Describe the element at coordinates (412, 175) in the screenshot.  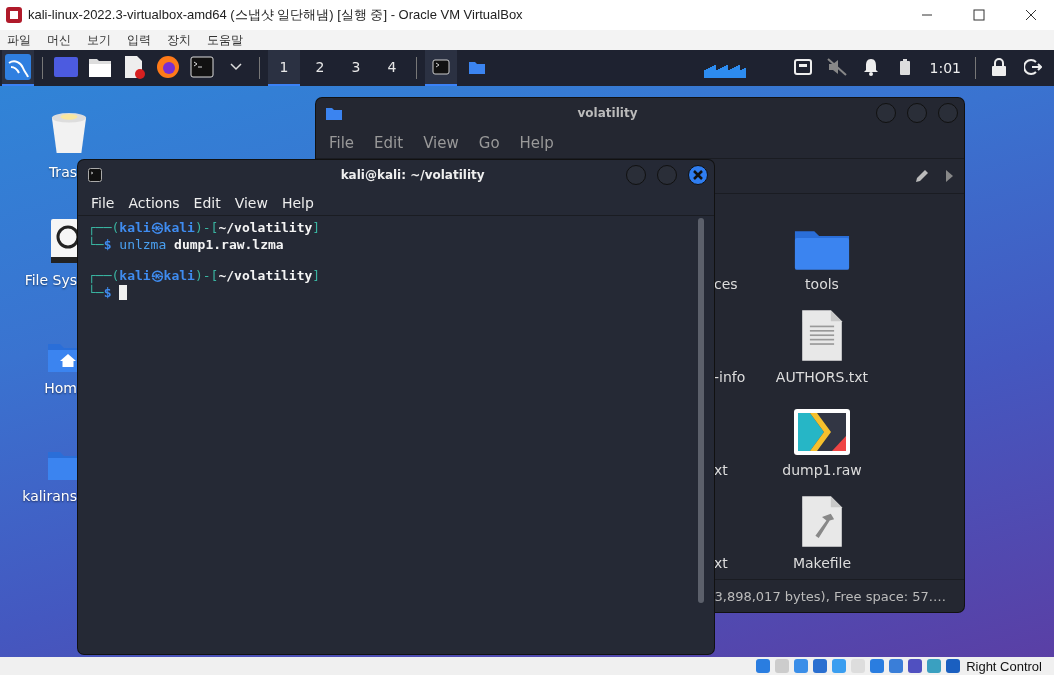
I see `window-title: kali@kali: ~/volatility` at that location.